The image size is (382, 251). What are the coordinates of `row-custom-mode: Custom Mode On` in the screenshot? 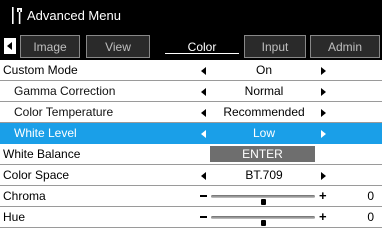 It's located at (191, 70).